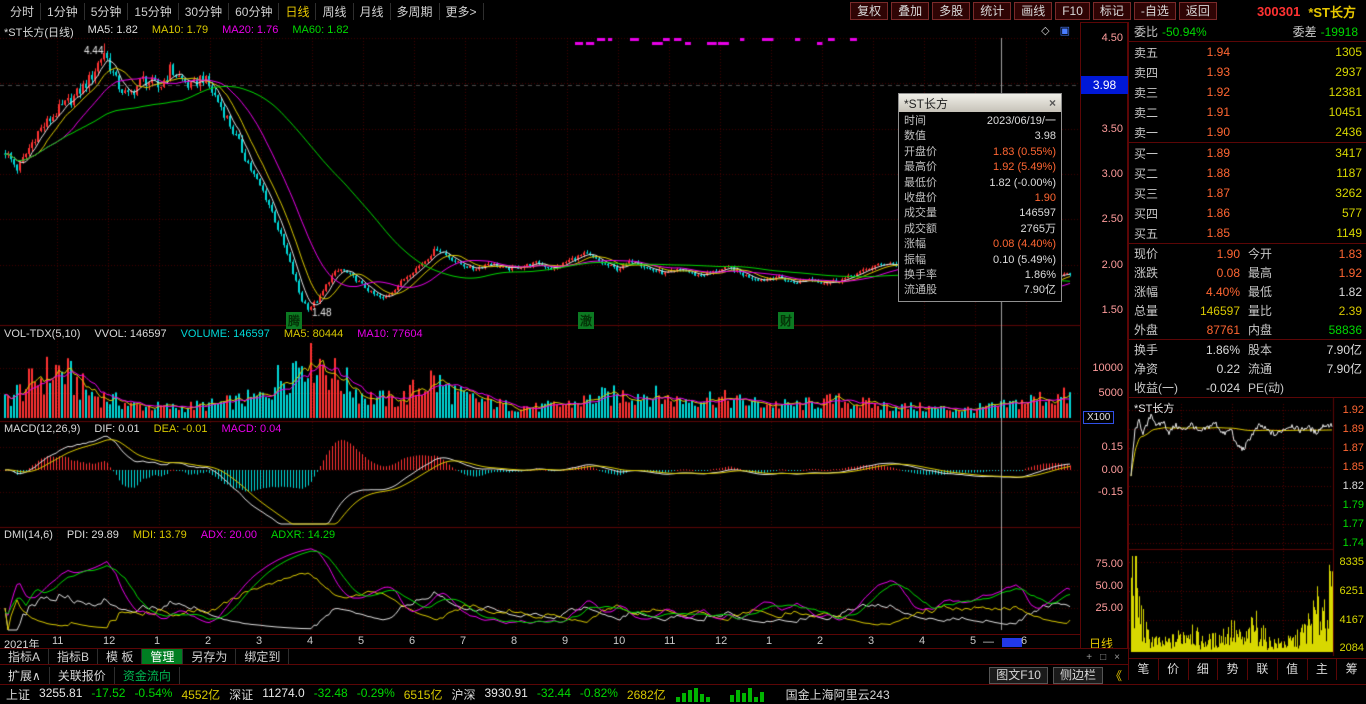 The height and width of the screenshot is (704, 1366). I want to click on menu-item: 更多>, so click(462, 11).